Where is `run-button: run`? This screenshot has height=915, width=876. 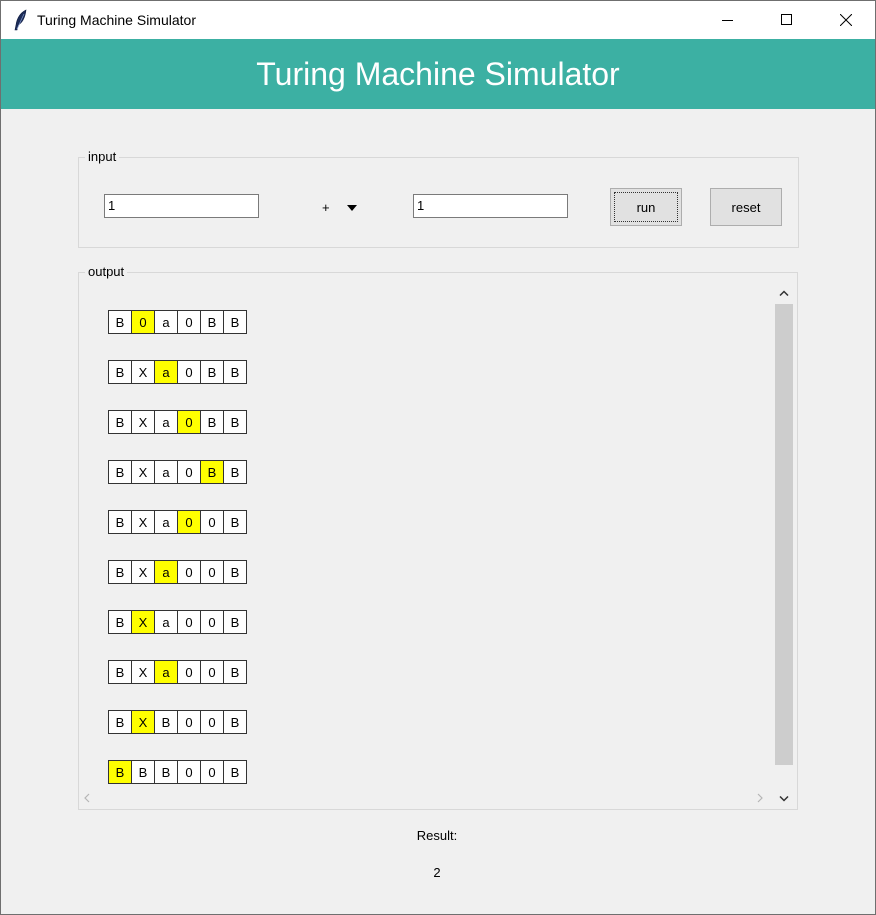 run-button: run is located at coordinates (646, 207).